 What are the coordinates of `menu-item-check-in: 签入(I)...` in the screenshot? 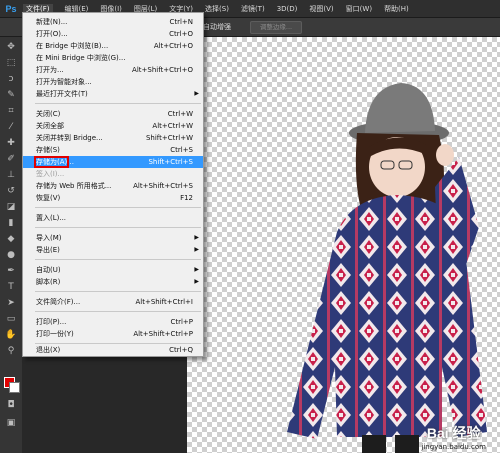 It's located at (50, 174).